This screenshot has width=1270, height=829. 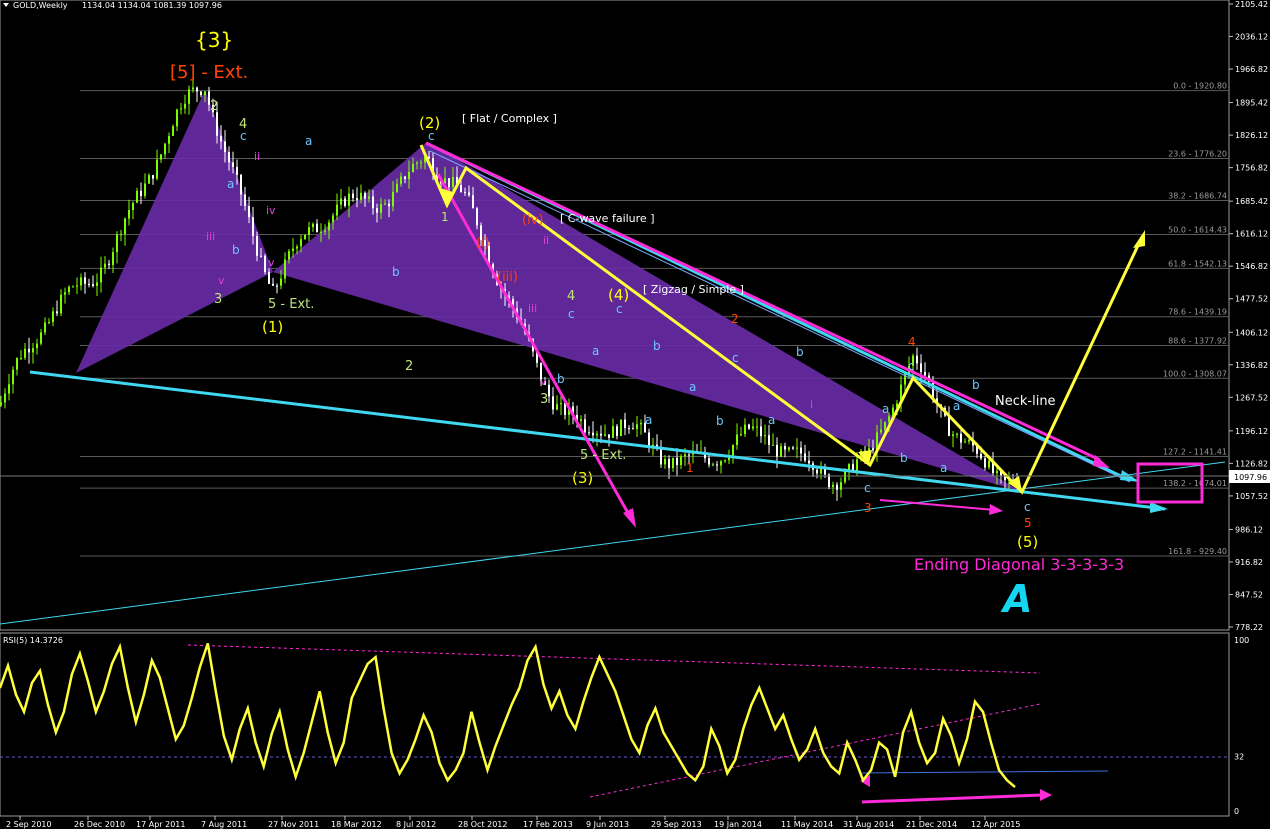 I want to click on minor-label-2: 2, so click(x=214, y=106).